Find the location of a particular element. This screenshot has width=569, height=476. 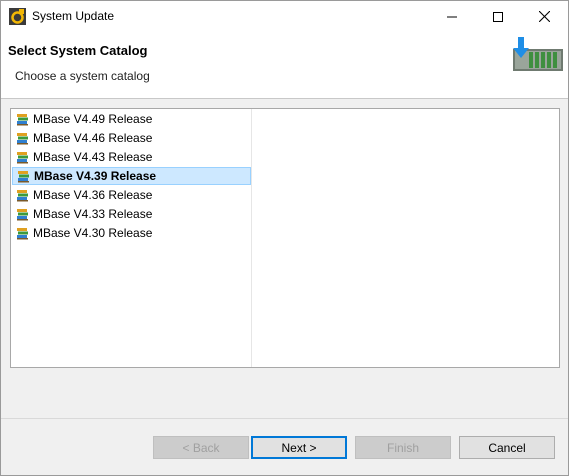

page-subtitle: Choose a system catalog is located at coordinates (82, 76).